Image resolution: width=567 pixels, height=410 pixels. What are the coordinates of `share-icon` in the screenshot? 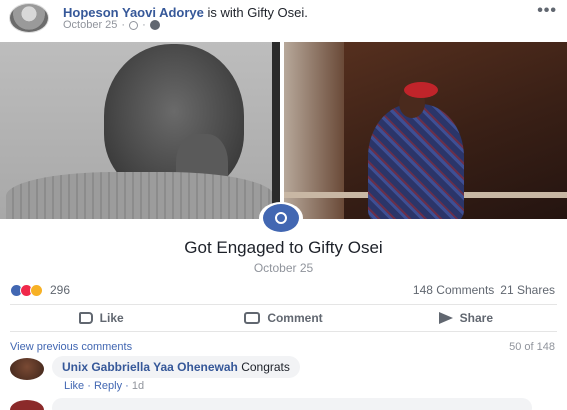 It's located at (445, 318).